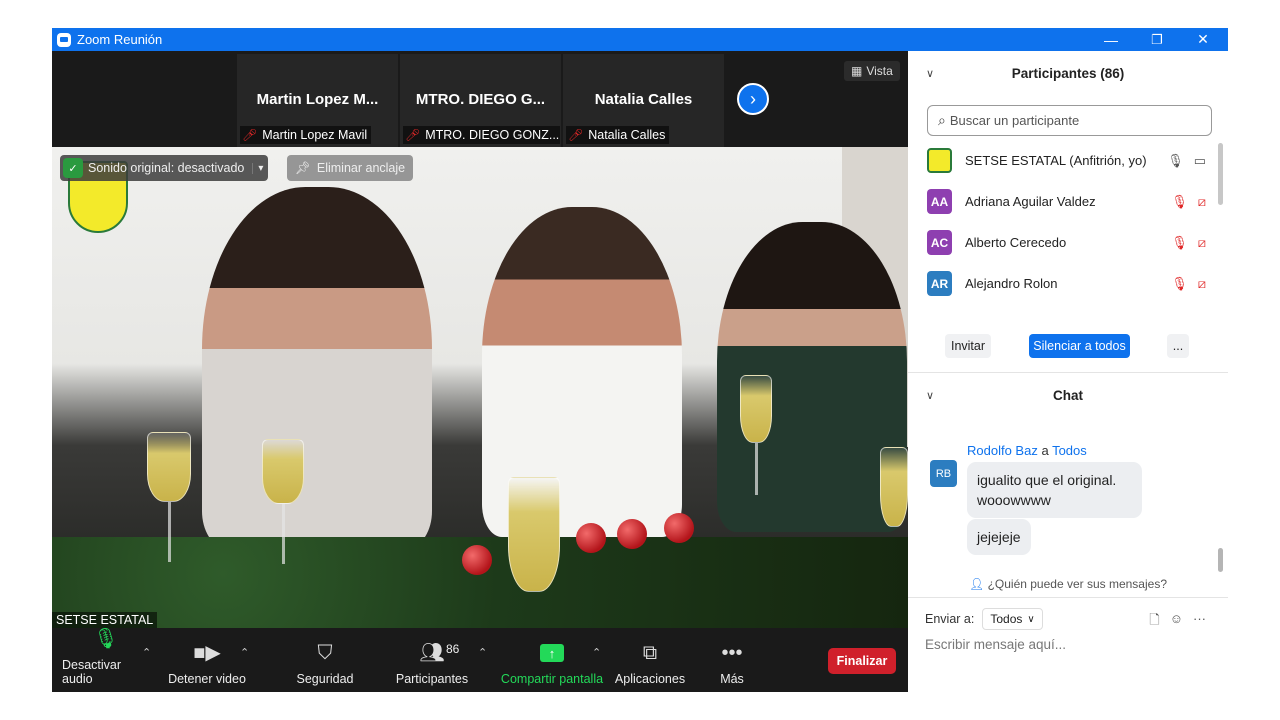 Image resolution: width=1280 pixels, height=720 pixels. Describe the element at coordinates (939, 283) in the screenshot. I see `avatar: AR` at that location.